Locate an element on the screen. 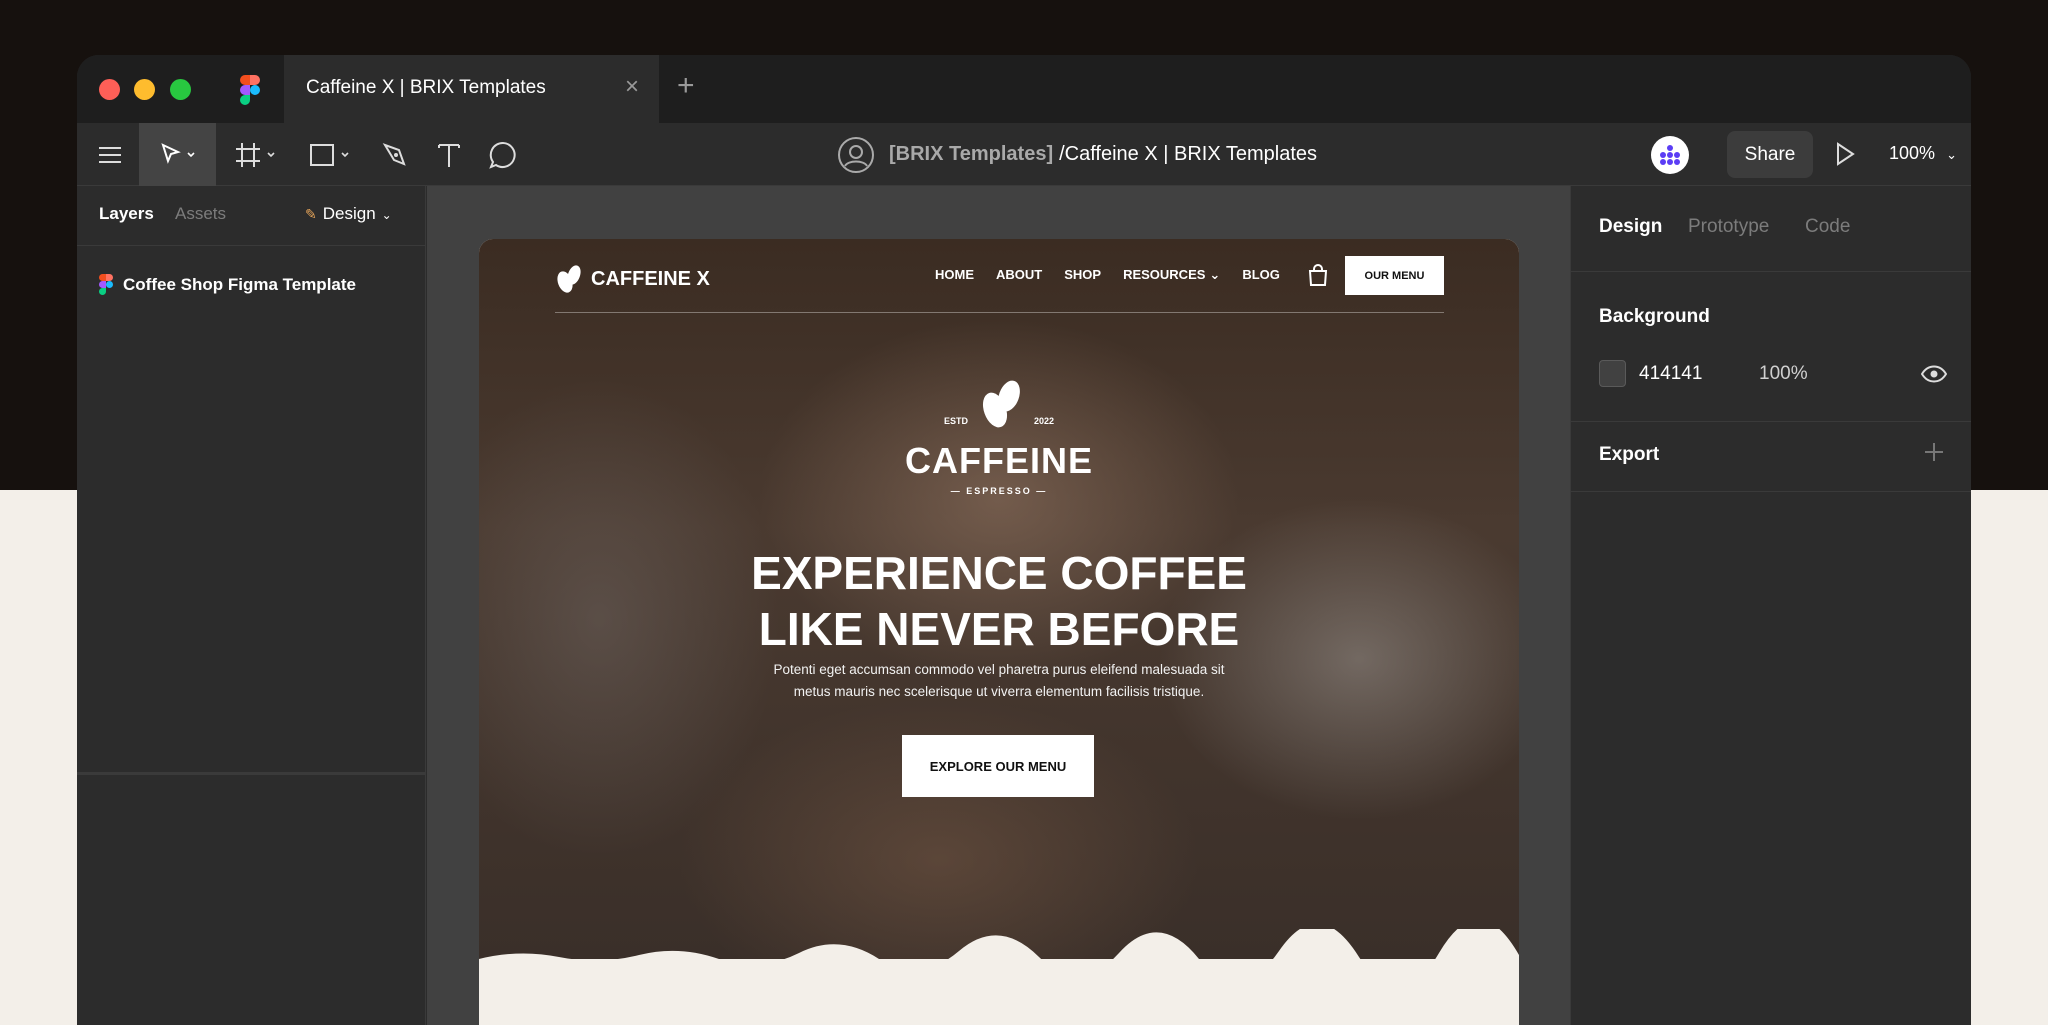 Image resolution: width=2048 pixels, height=1025 pixels. text-tool-icon is located at coordinates (449, 154).